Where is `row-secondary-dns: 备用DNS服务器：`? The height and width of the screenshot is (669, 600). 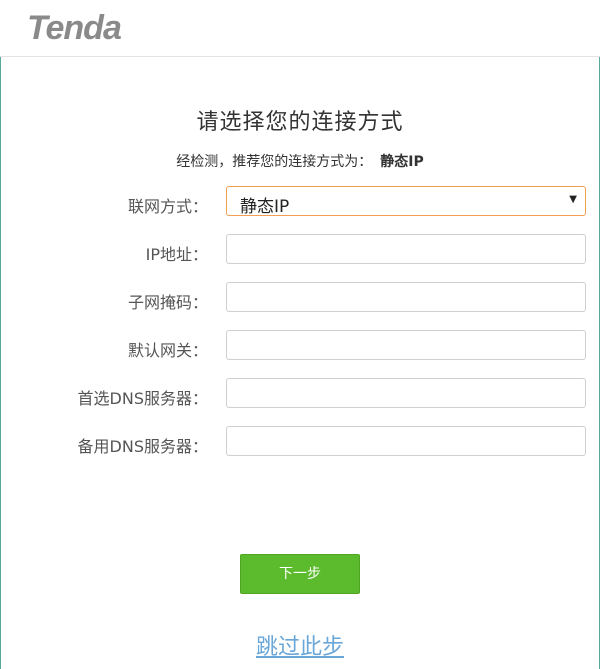 row-secondary-dns: 备用DNS服务器： is located at coordinates (300, 442).